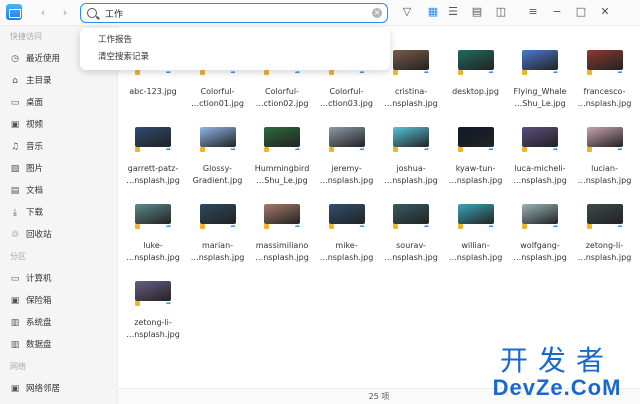  What do you see at coordinates (501, 12) in the screenshot?
I see `detail-panel-icon: ◫` at bounding box center [501, 12].